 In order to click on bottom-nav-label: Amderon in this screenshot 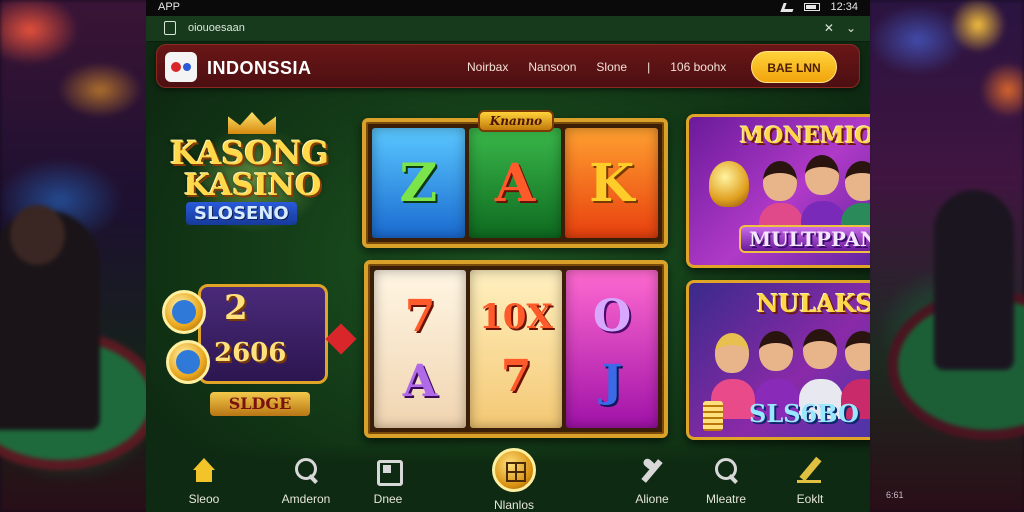, I will do `click(306, 499)`.